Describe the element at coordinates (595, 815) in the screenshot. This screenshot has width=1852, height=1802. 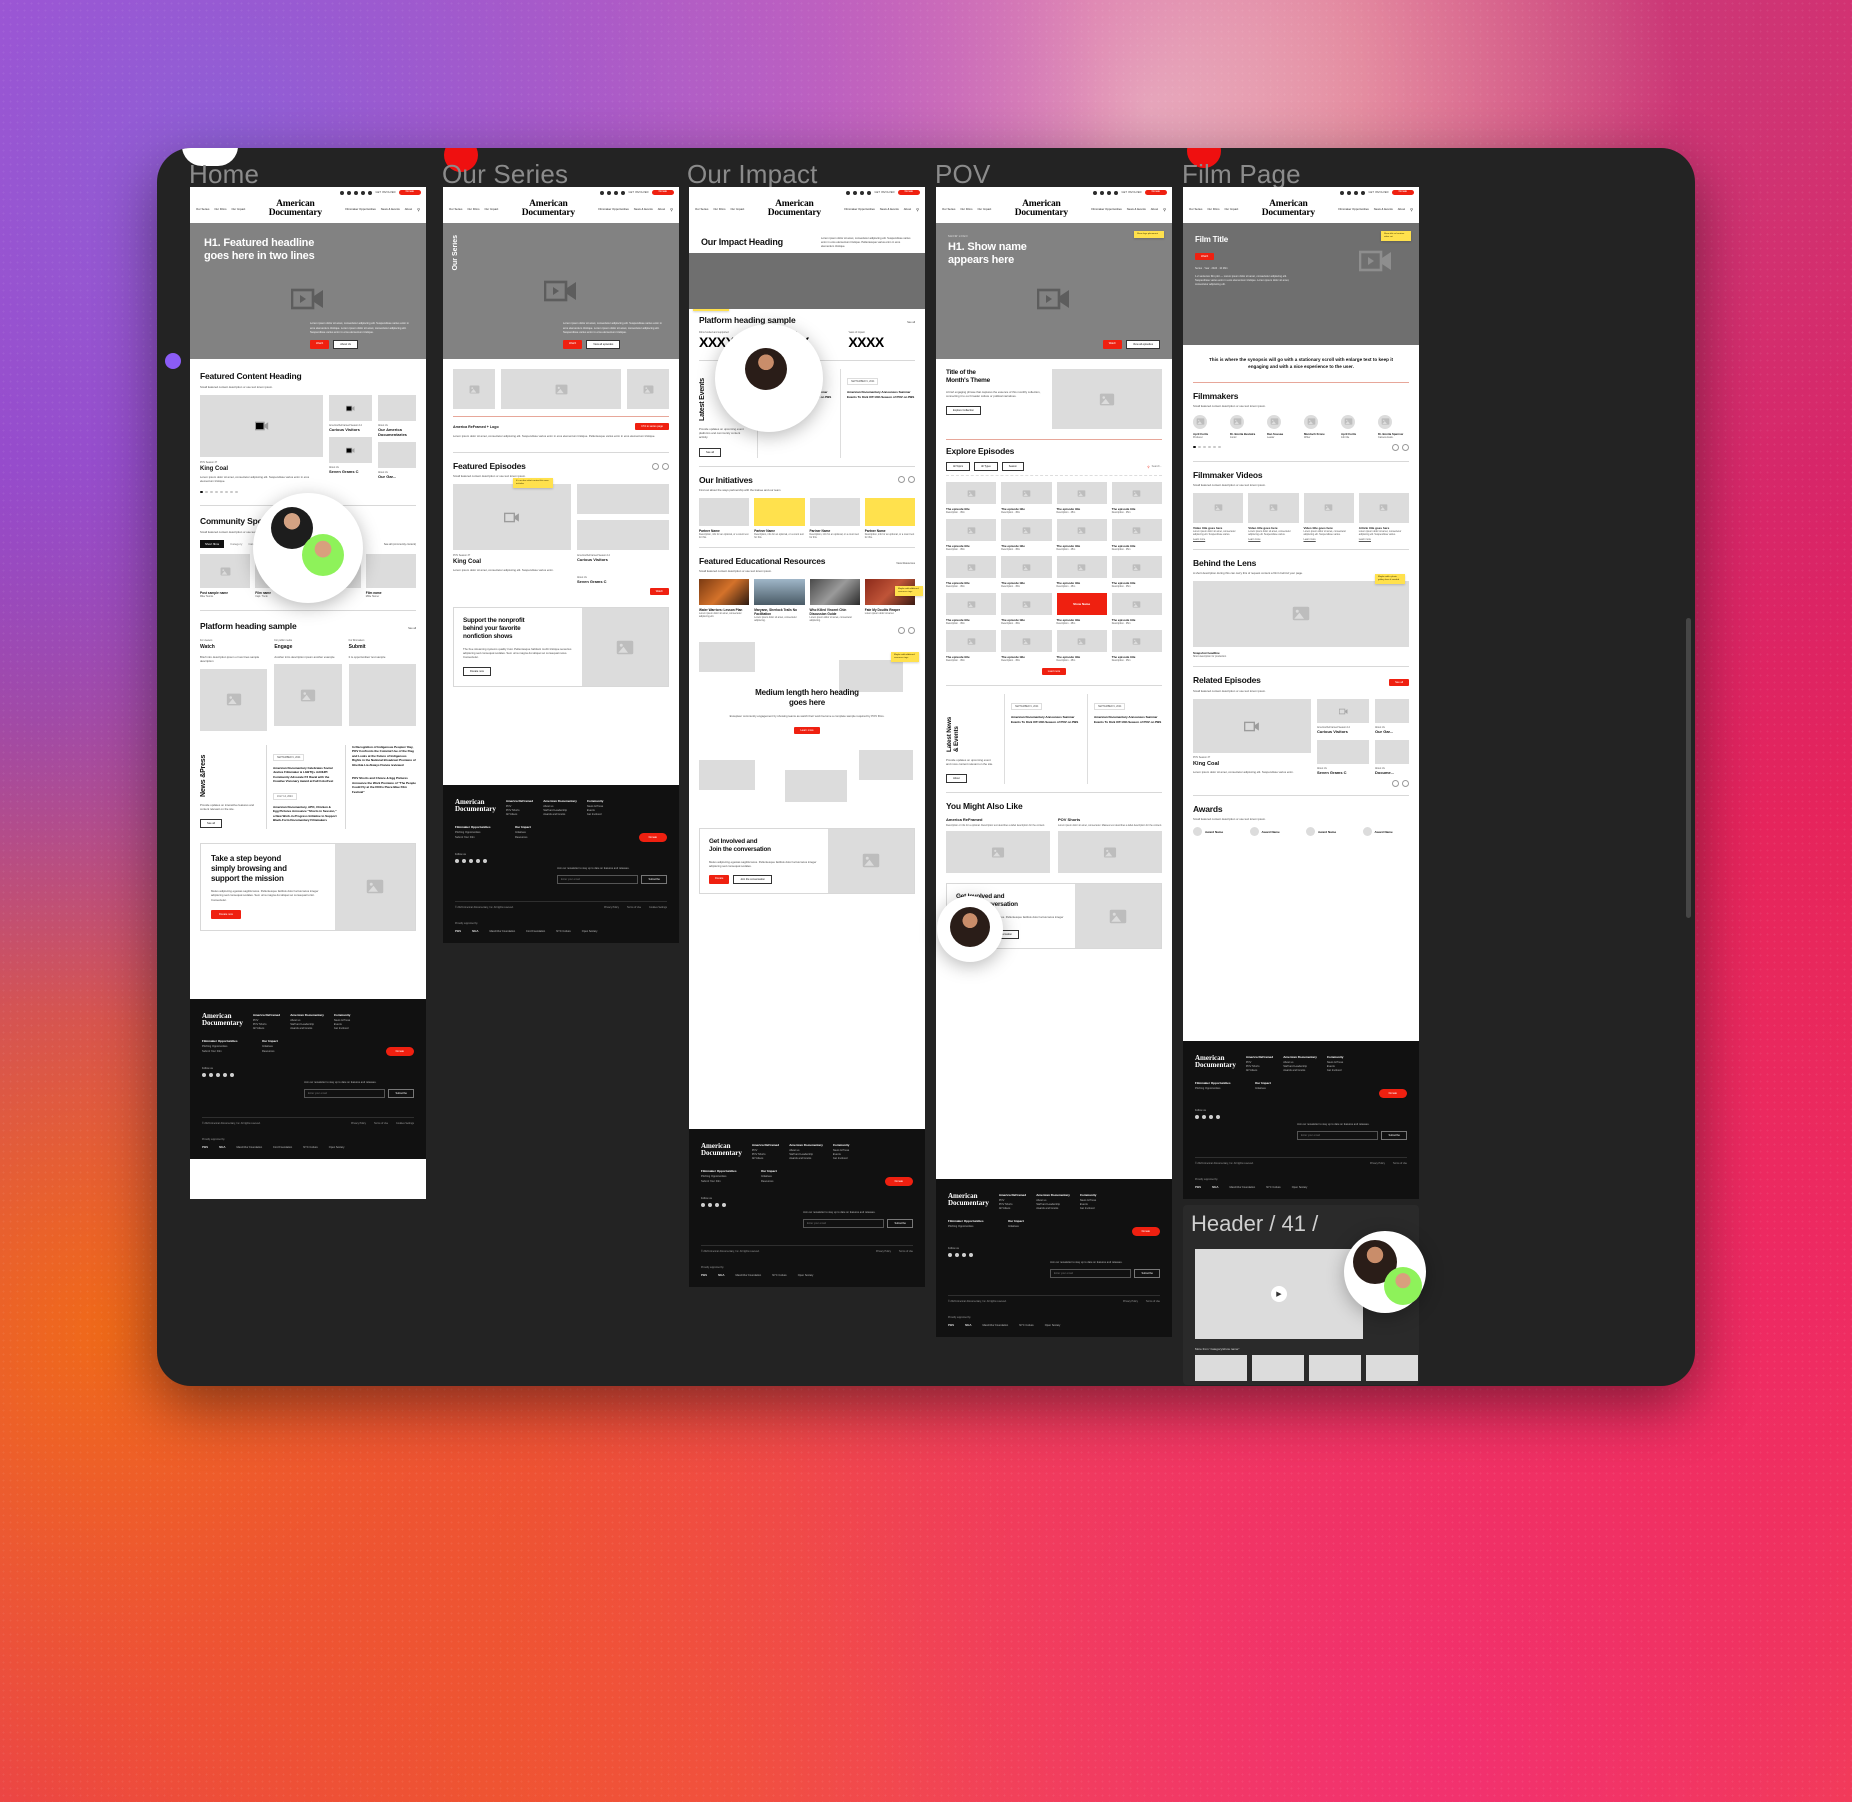
I see `footer-link: Get Involved` at that location.